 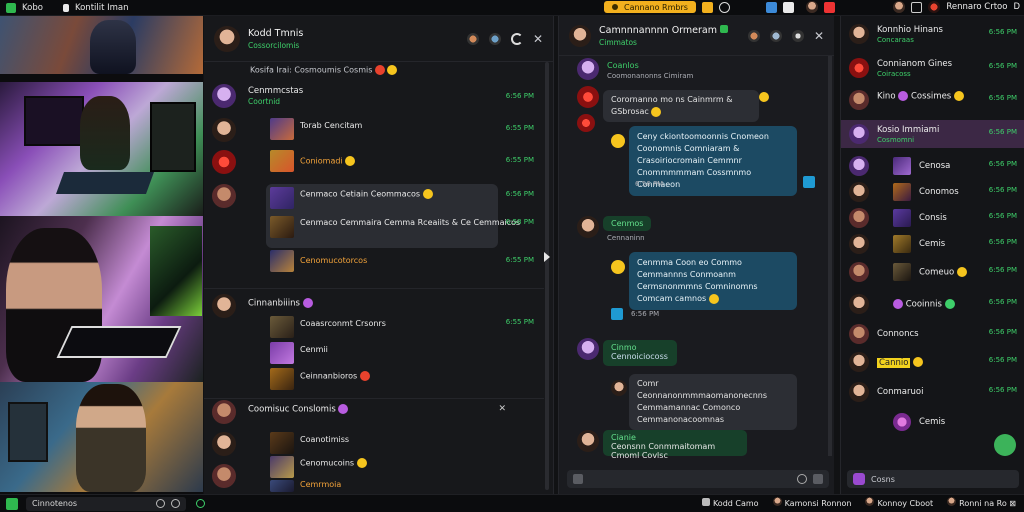 What do you see at coordinates (899, 7) in the screenshot?
I see `user-avatar` at bounding box center [899, 7].